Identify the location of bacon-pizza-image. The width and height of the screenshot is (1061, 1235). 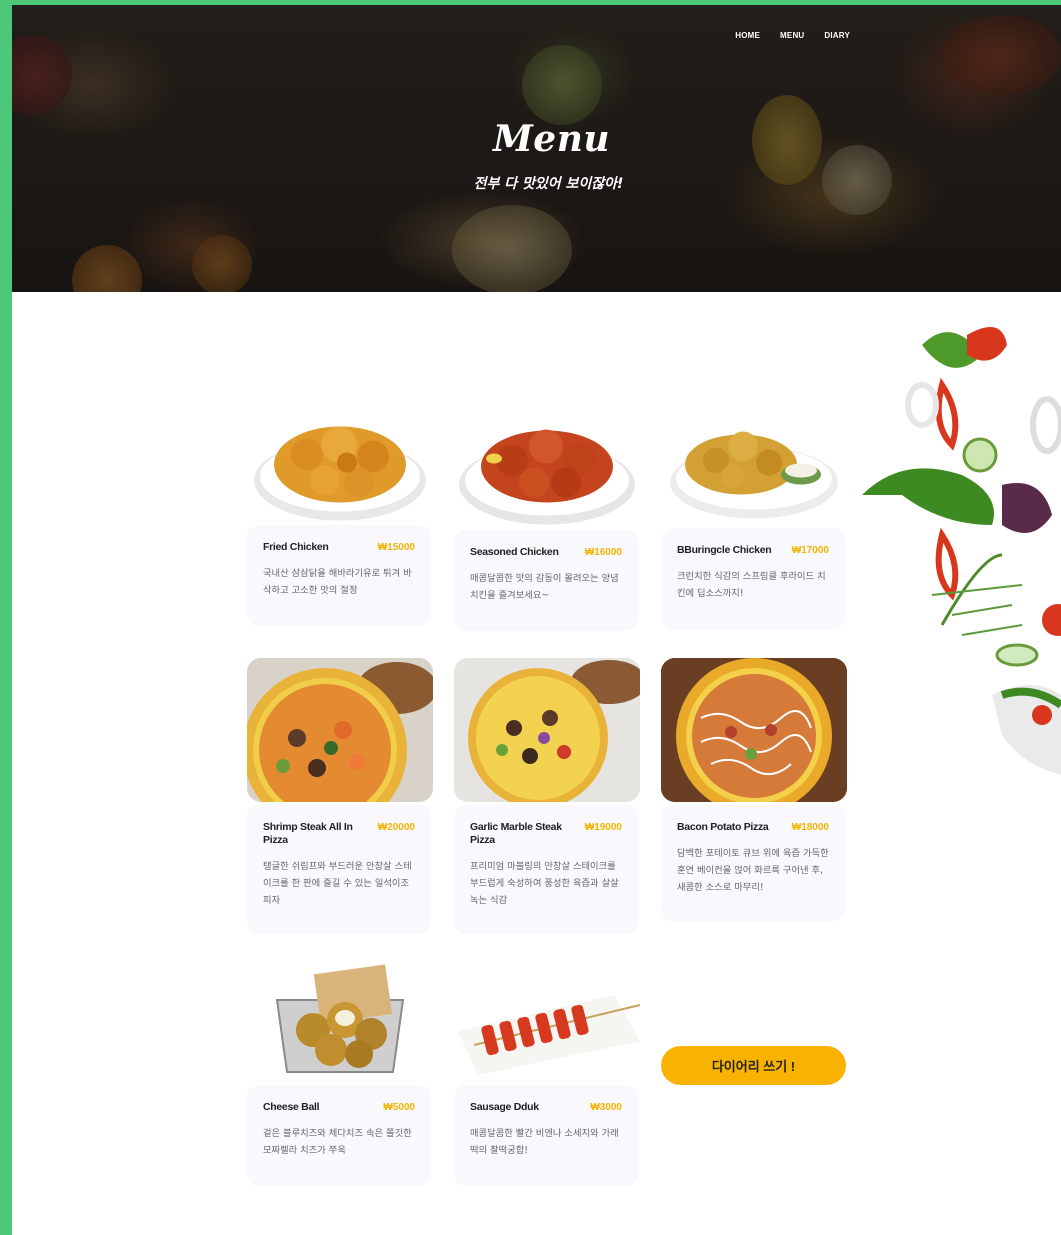
(754, 730).